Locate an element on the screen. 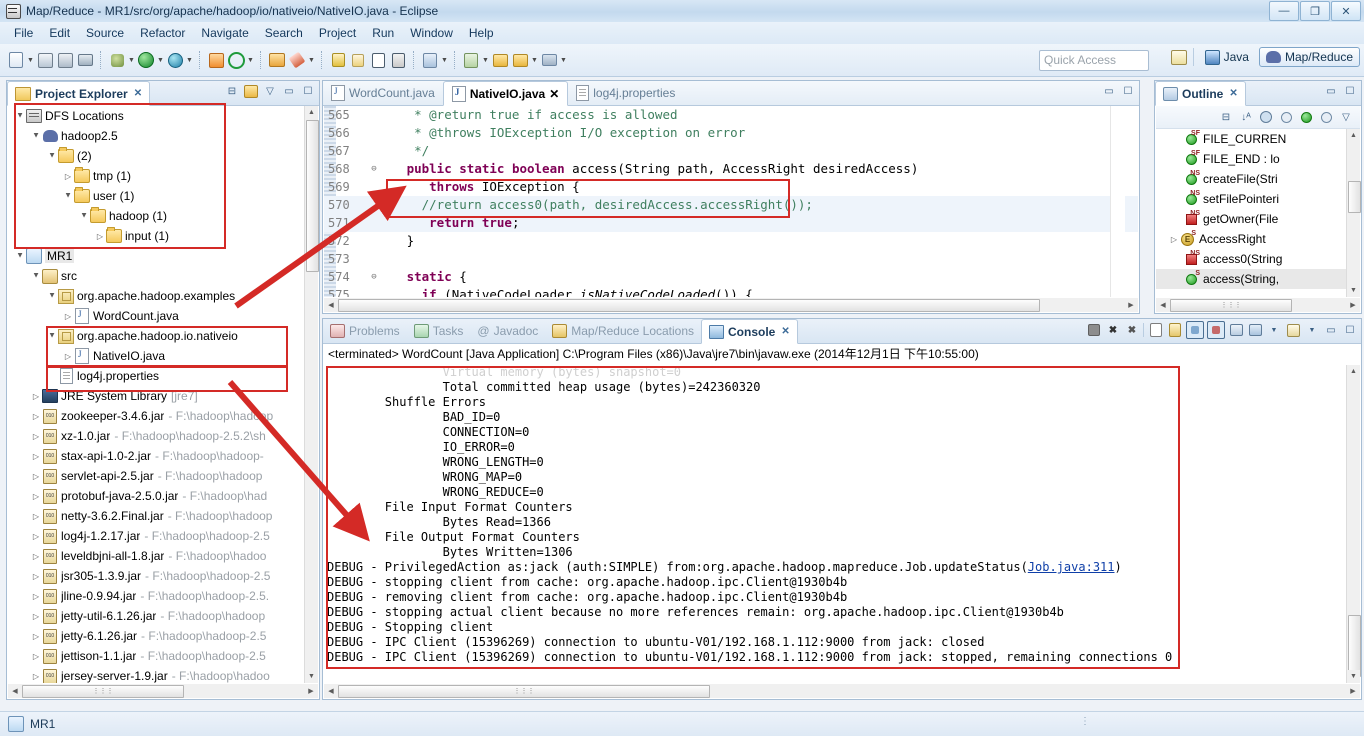 This screenshot has height=736, width=1364. remove-all-terminated-icon: ✖ is located at coordinates (1132, 330).